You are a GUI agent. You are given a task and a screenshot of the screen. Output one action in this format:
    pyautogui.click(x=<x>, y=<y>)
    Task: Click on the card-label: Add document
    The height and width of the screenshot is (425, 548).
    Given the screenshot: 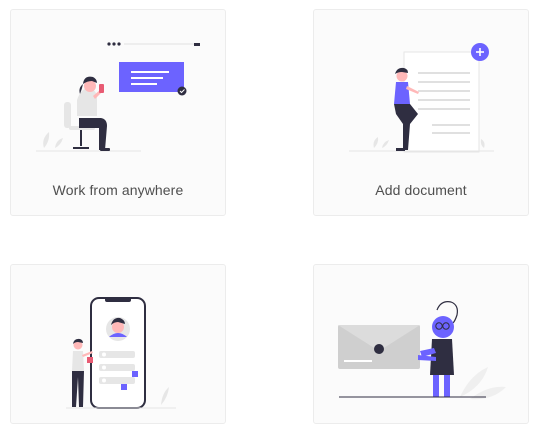 What is the action you would take?
    pyautogui.click(x=421, y=190)
    